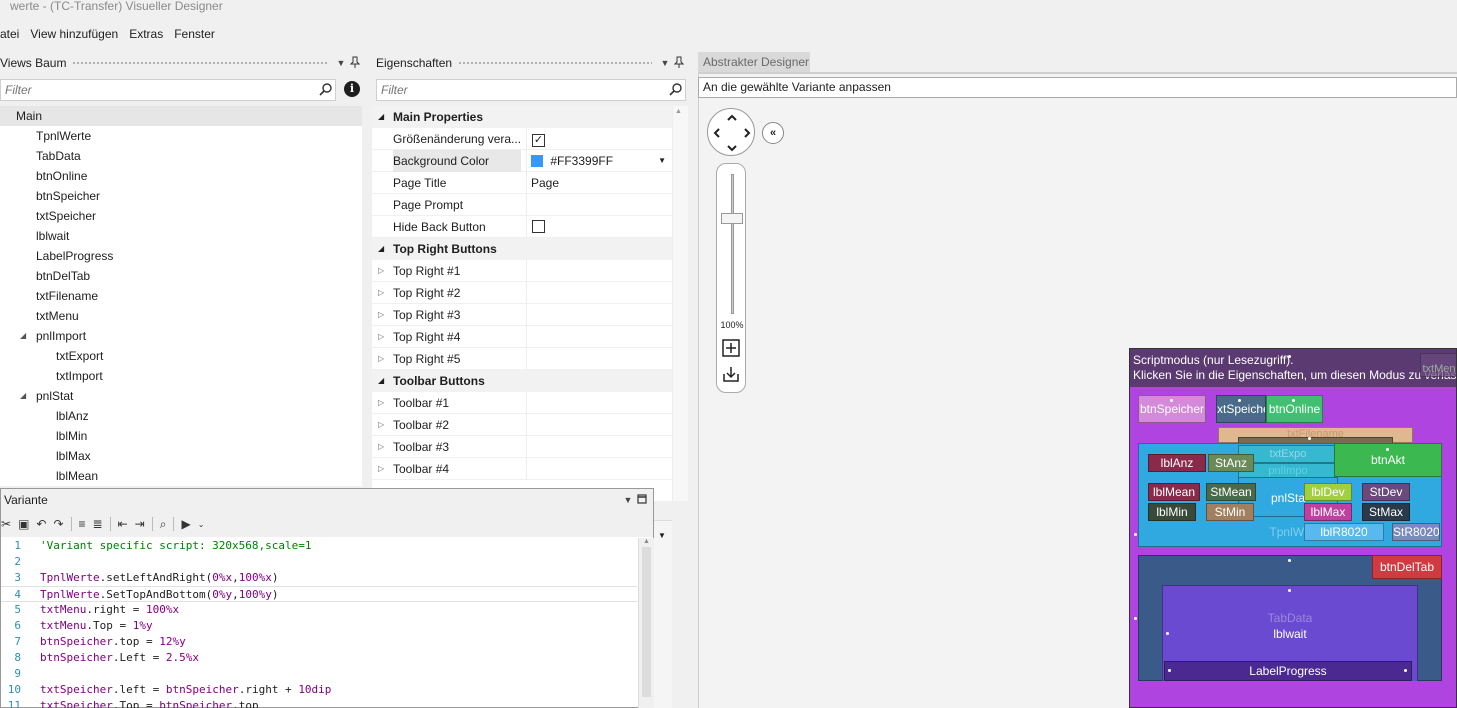 The height and width of the screenshot is (708, 1457). I want to click on tree-item: lblMax, so click(181, 456).